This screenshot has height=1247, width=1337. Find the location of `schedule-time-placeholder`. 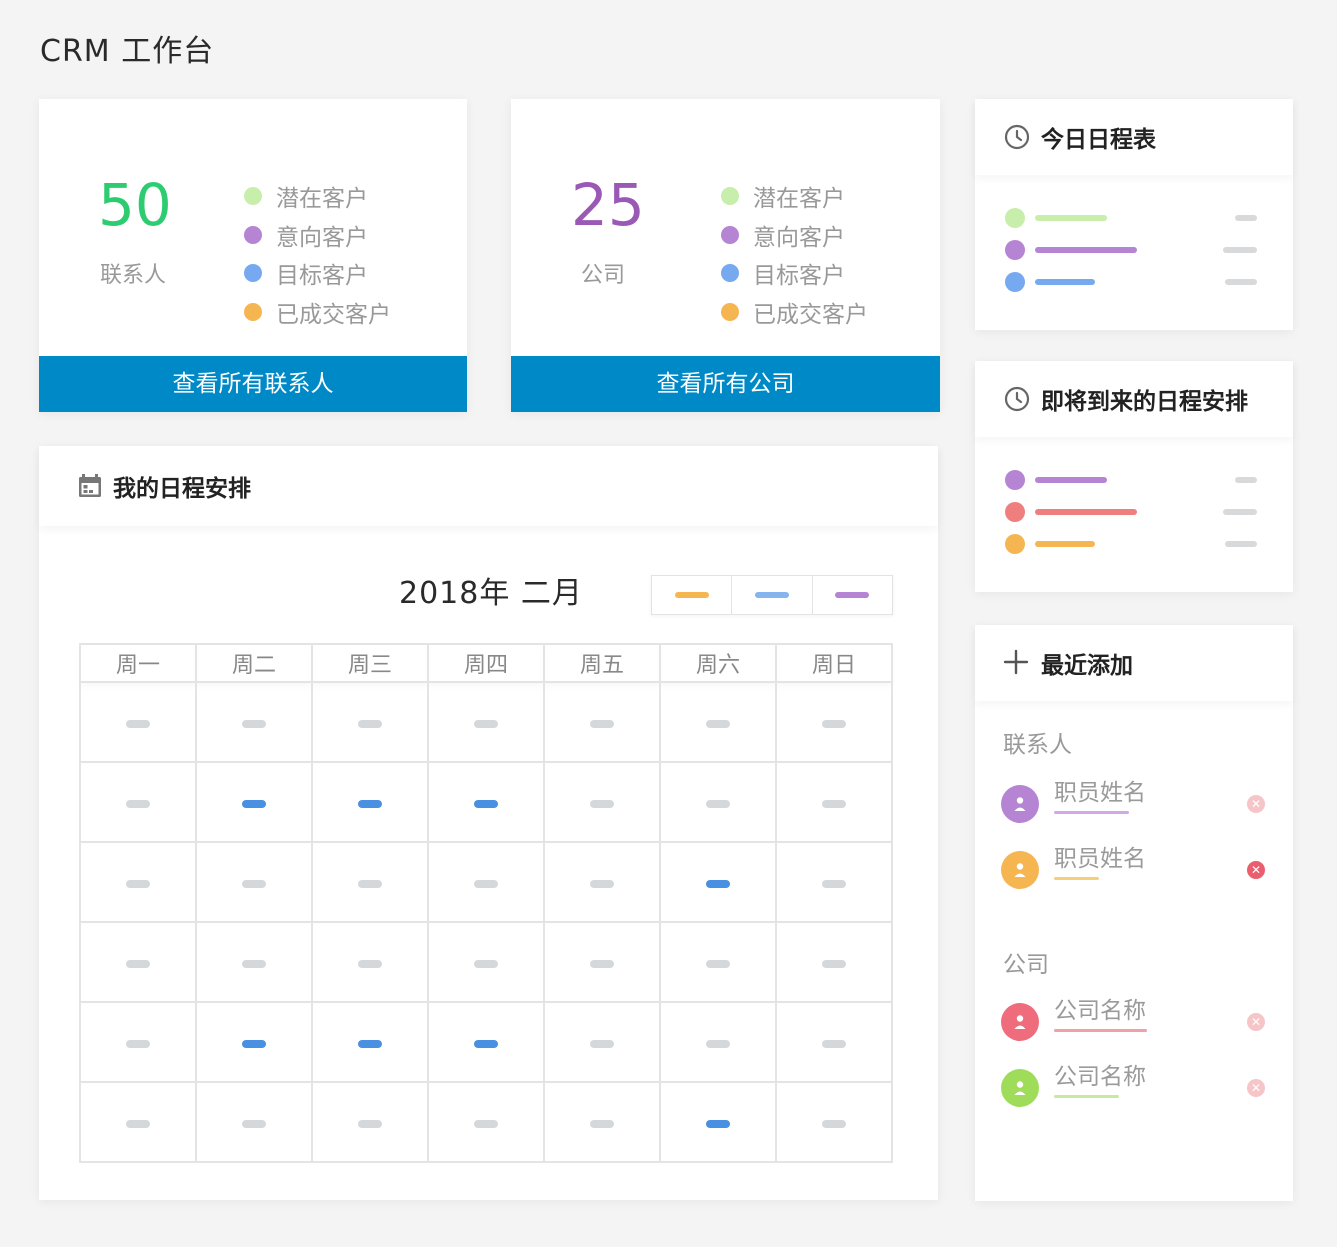

schedule-time-placeholder is located at coordinates (1246, 480).